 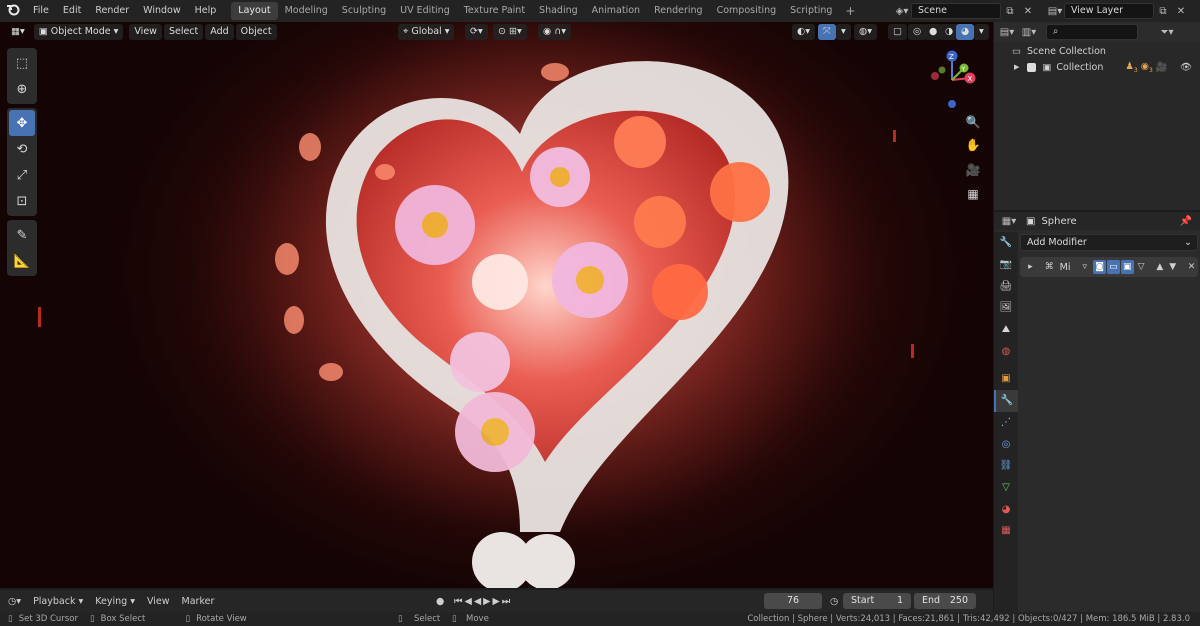 What do you see at coordinates (1006, 265) in the screenshot?
I see `render-tab-icon: 📷` at bounding box center [1006, 265].